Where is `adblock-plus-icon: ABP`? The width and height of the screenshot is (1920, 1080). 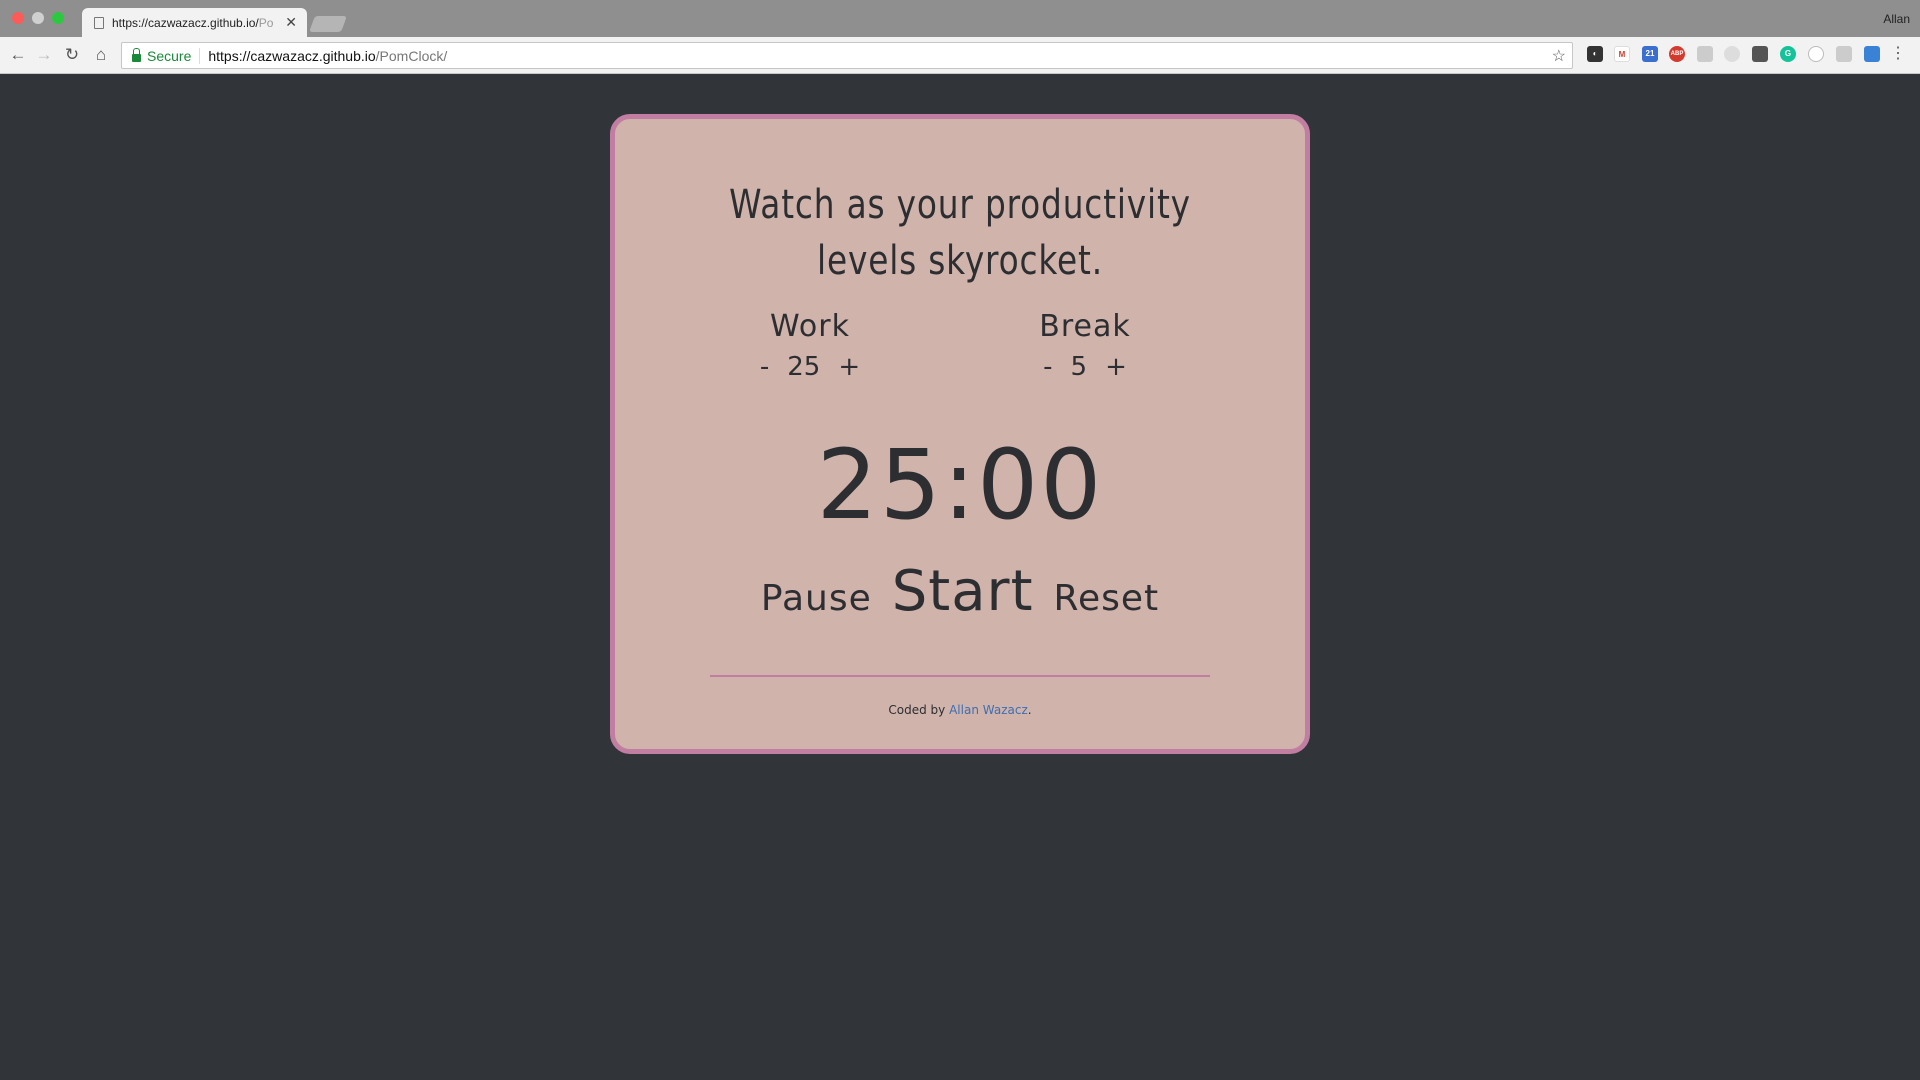 adblock-plus-icon: ABP is located at coordinates (1677, 54).